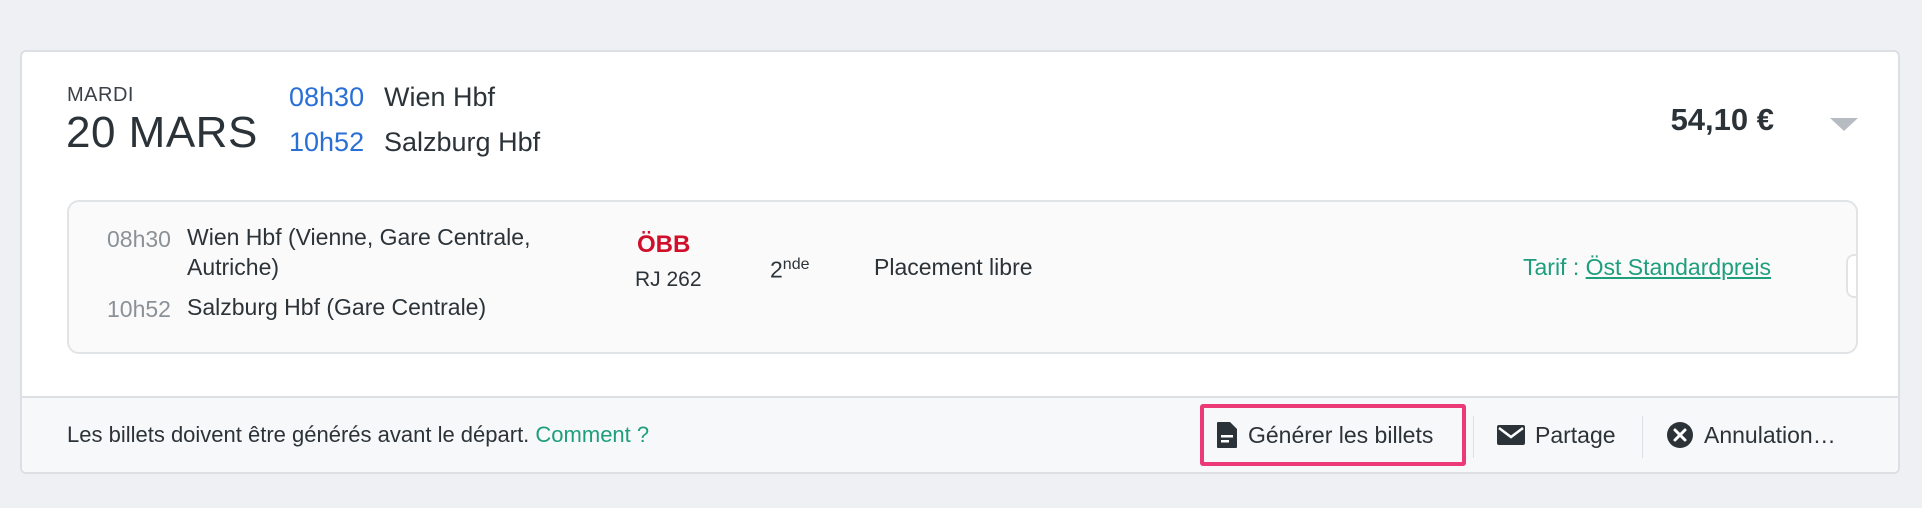 The height and width of the screenshot is (508, 1922). Describe the element at coordinates (337, 307) in the screenshot. I see `segment-arrival-station: Salzburg Hbf (Gare Centrale)` at that location.